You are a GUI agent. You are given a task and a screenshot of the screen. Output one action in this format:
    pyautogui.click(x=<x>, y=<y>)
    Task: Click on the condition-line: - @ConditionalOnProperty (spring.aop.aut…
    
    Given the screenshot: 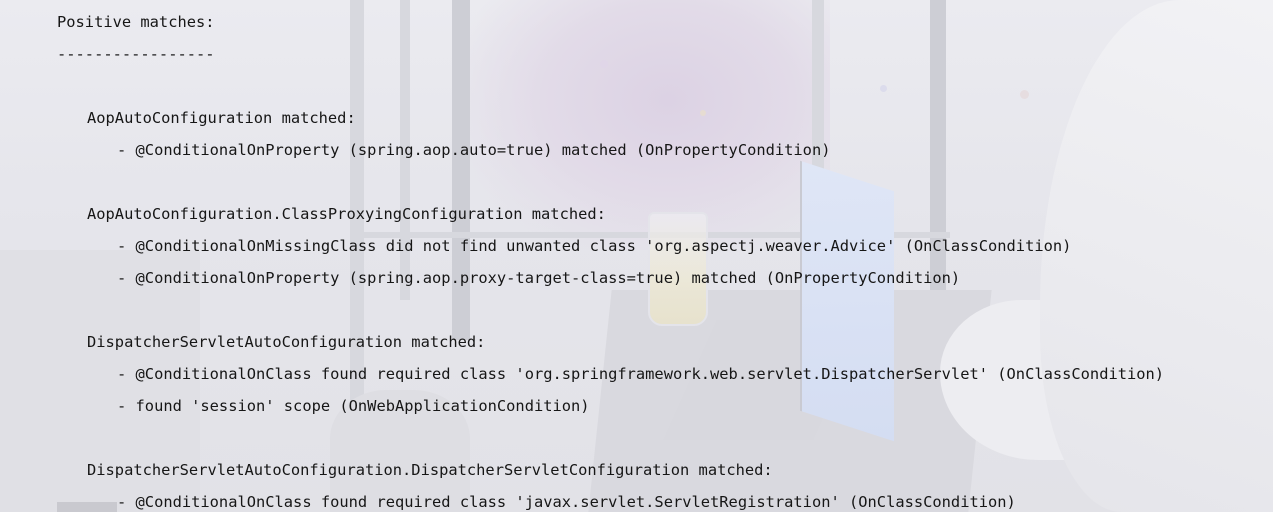 What is the action you would take?
    pyautogui.click(x=474, y=150)
    